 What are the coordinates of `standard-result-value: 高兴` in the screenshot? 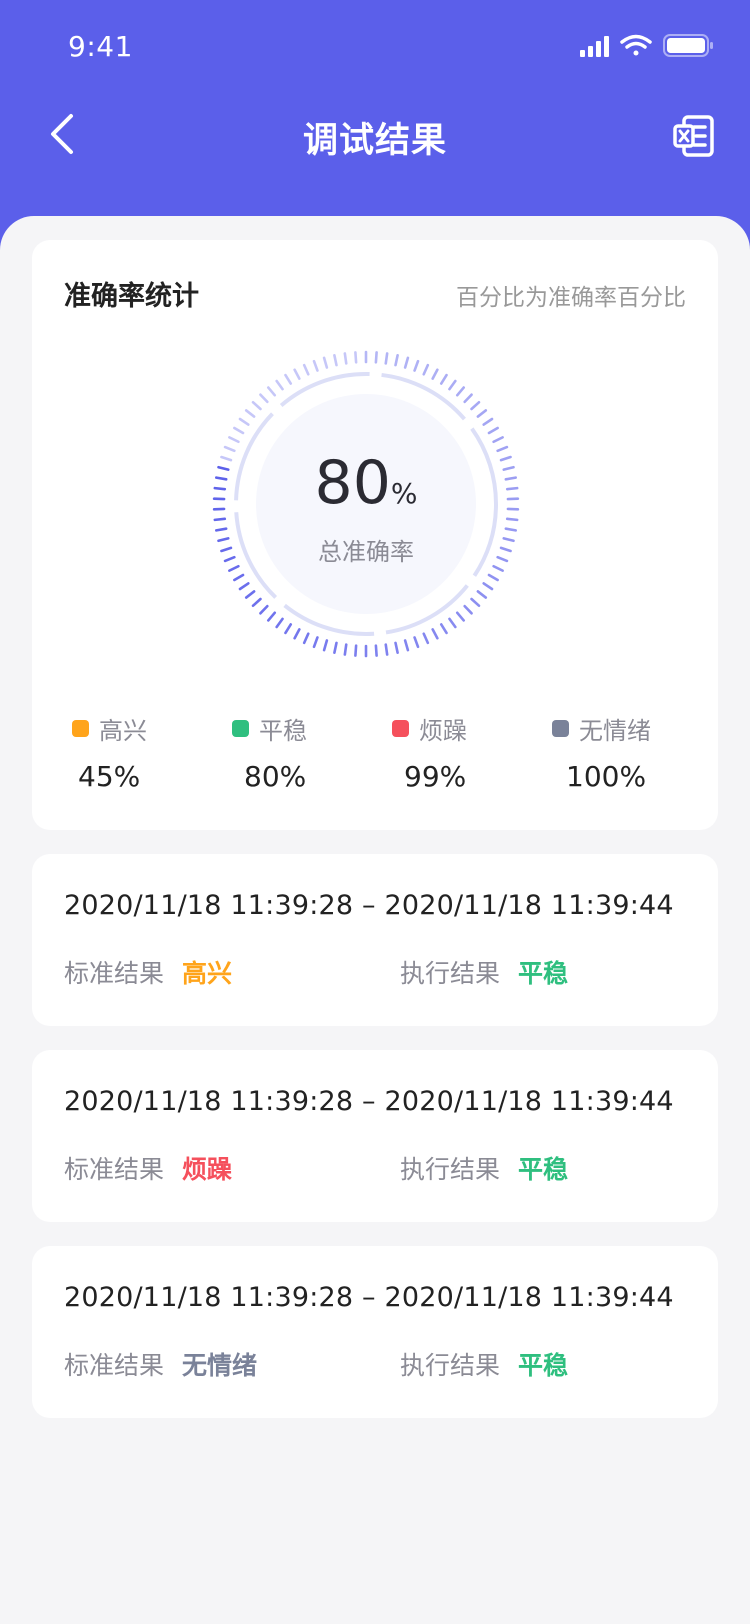 It's located at (207, 973).